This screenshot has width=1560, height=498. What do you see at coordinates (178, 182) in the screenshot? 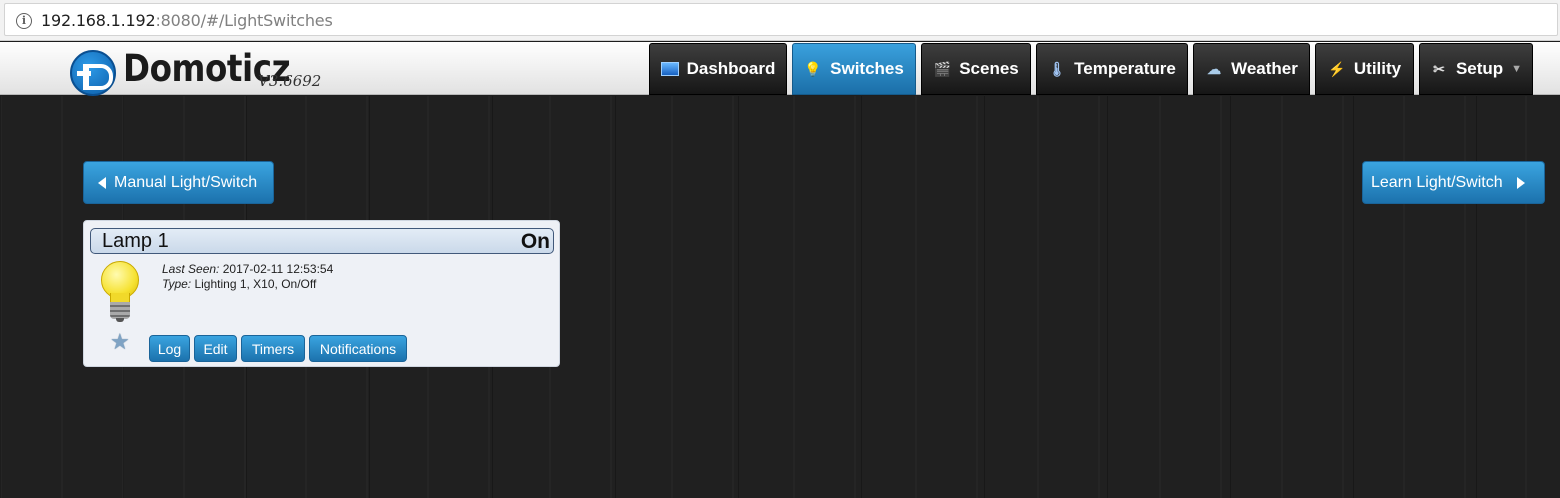
I see `manual-light-switch-button: Manual Light/Switch` at bounding box center [178, 182].